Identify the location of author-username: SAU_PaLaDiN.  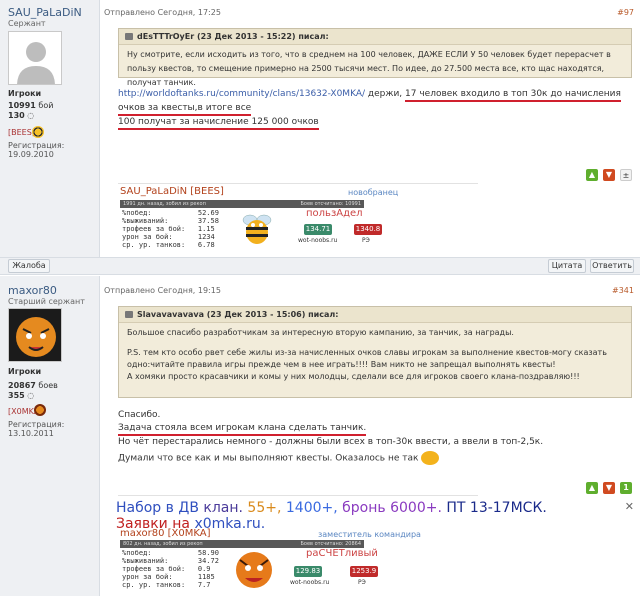
(45, 12).